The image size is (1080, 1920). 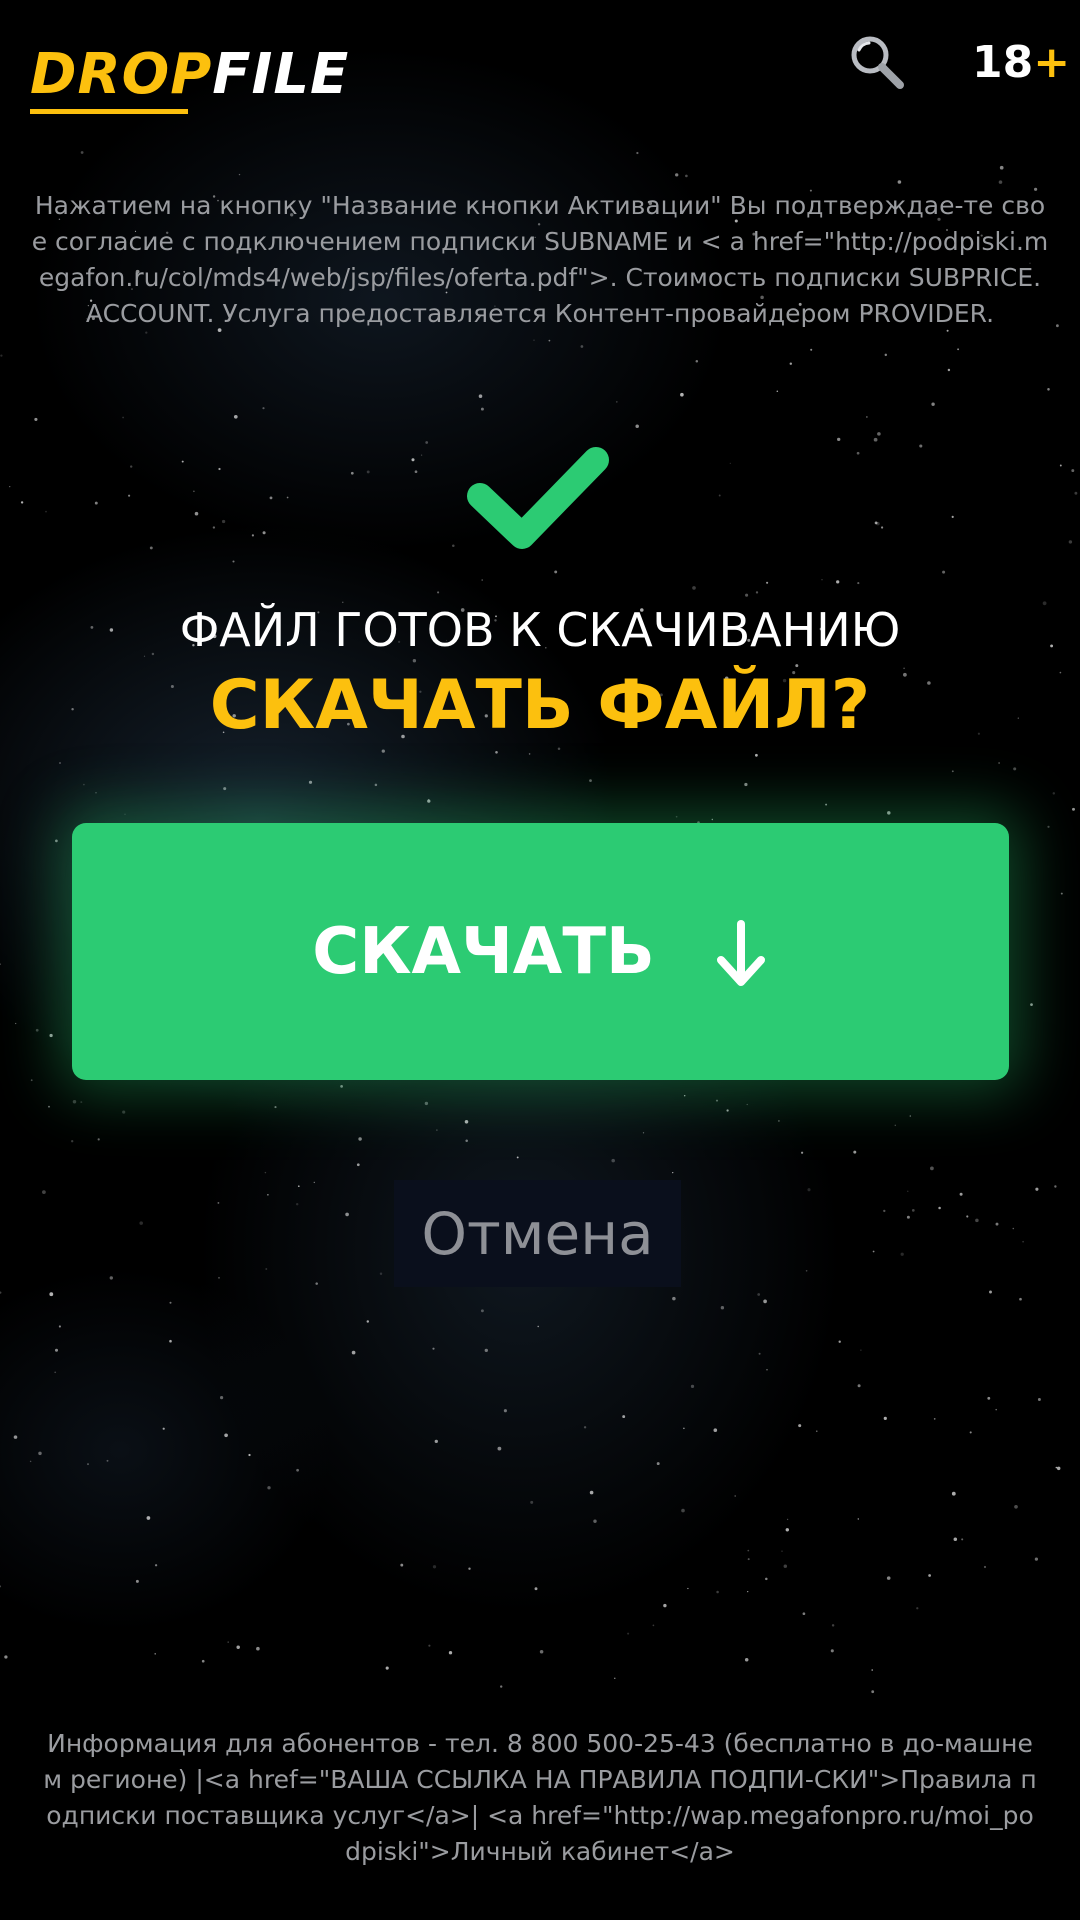 I want to click on dropfile-logo: DROPFILE, so click(x=189, y=75).